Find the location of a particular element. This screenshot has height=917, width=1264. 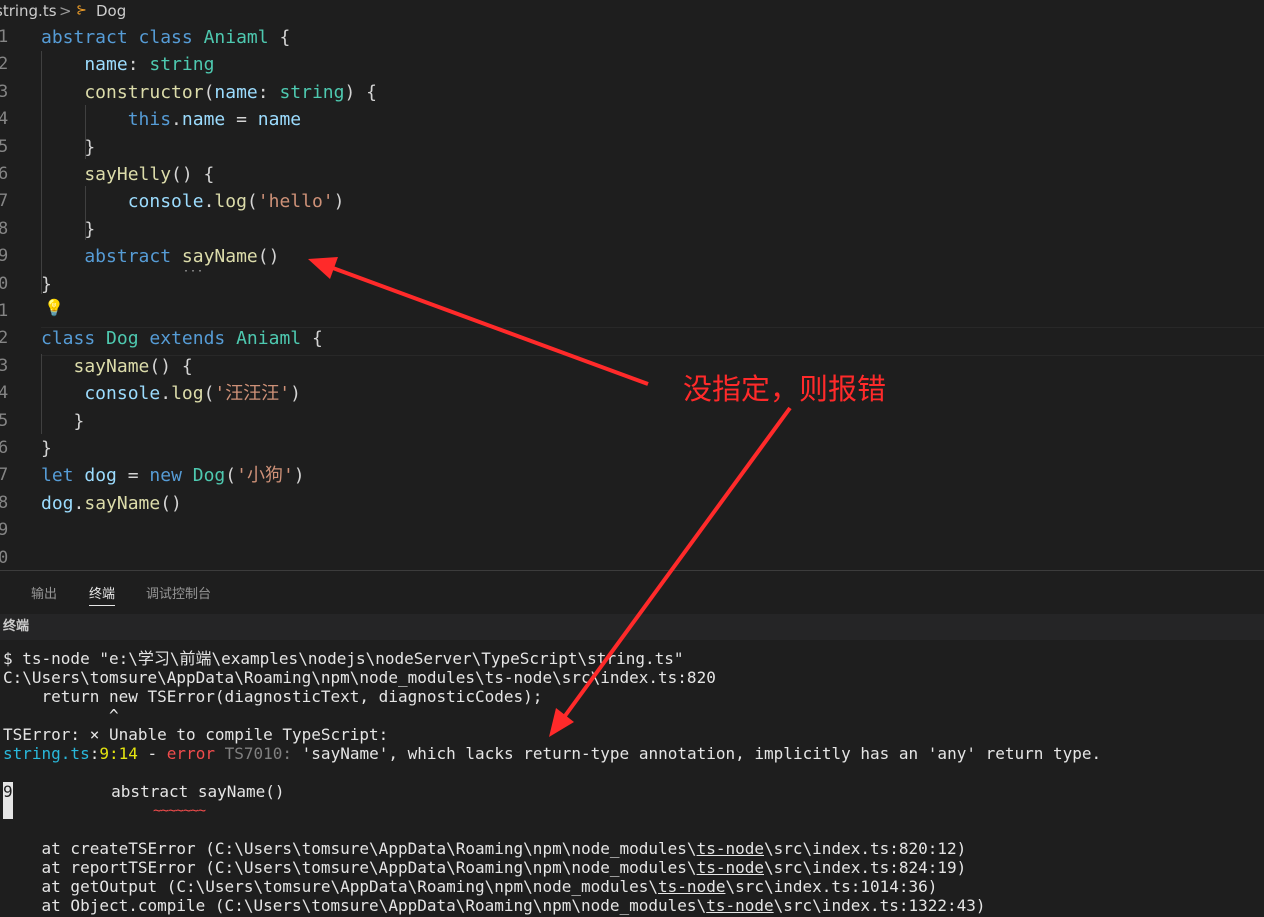

arrowhead-abstract is located at coordinates (323, 268).